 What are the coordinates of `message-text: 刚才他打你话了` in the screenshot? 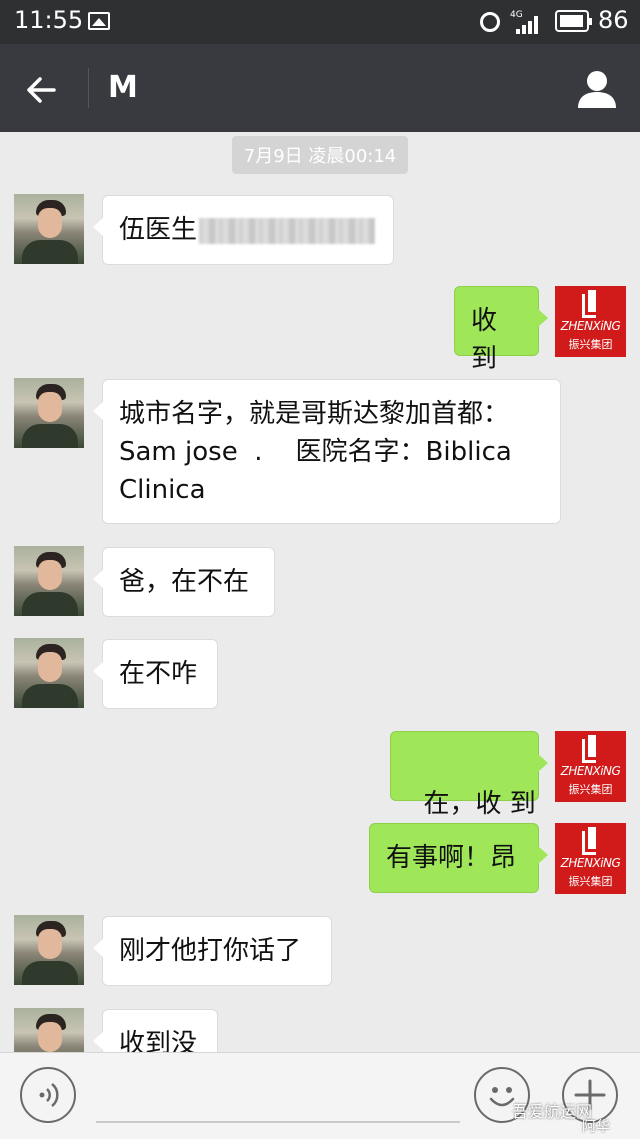 It's located at (210, 951).